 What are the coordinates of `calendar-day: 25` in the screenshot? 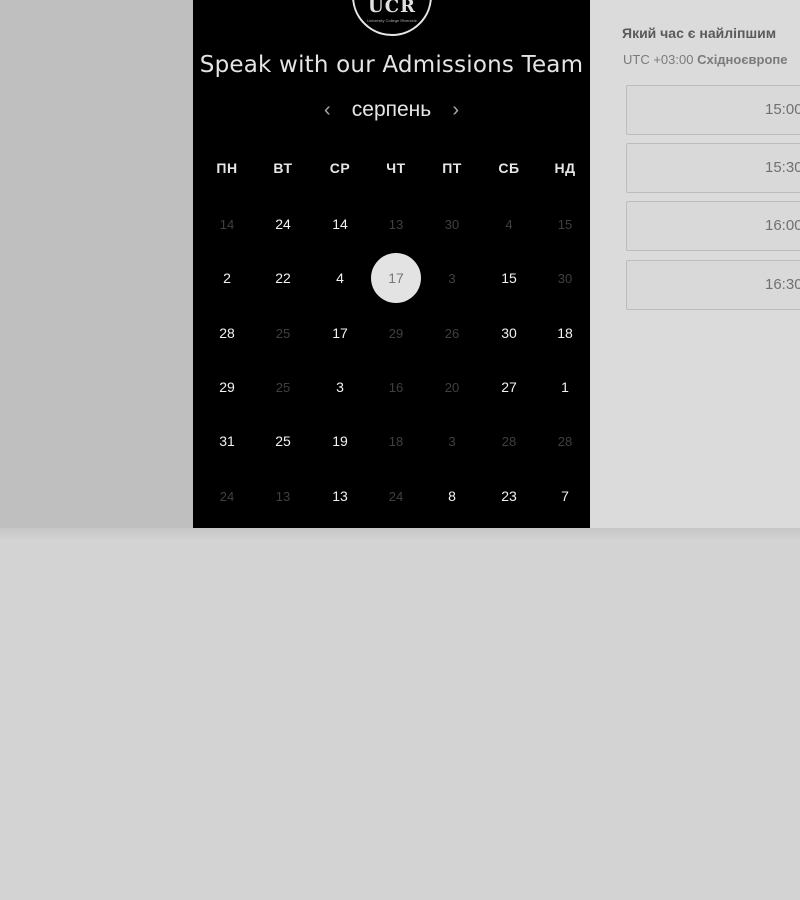 It's located at (283, 441).